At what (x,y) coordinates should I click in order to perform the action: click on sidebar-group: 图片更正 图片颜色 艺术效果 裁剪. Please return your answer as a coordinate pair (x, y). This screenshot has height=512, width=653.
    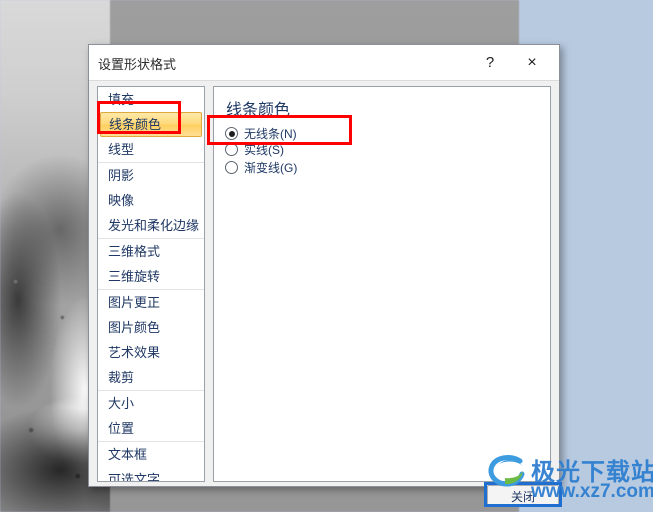
    Looking at the image, I should click on (151, 339).